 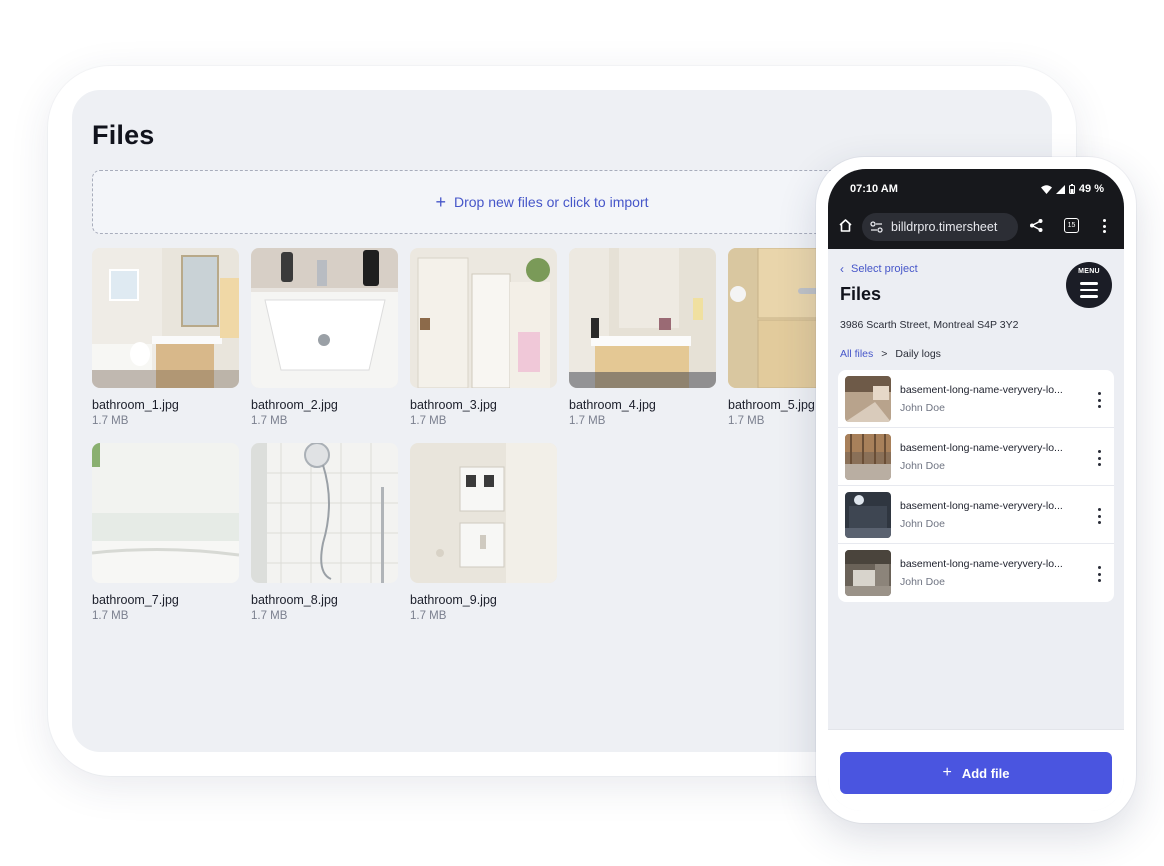 What do you see at coordinates (918, 354) in the screenshot?
I see `breadcrumb-current: Daily logs` at bounding box center [918, 354].